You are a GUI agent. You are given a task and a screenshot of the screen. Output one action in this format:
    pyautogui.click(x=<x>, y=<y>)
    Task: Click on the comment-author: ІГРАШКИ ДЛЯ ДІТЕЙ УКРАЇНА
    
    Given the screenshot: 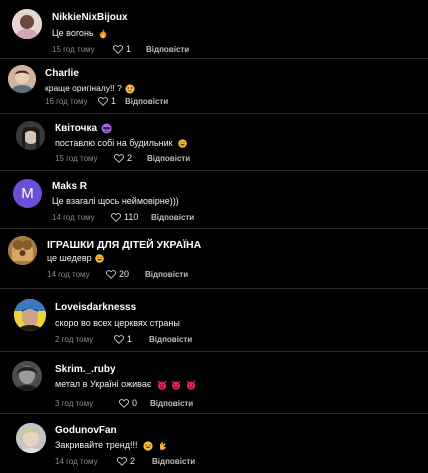 What is the action you would take?
    pyautogui.click(x=124, y=245)
    